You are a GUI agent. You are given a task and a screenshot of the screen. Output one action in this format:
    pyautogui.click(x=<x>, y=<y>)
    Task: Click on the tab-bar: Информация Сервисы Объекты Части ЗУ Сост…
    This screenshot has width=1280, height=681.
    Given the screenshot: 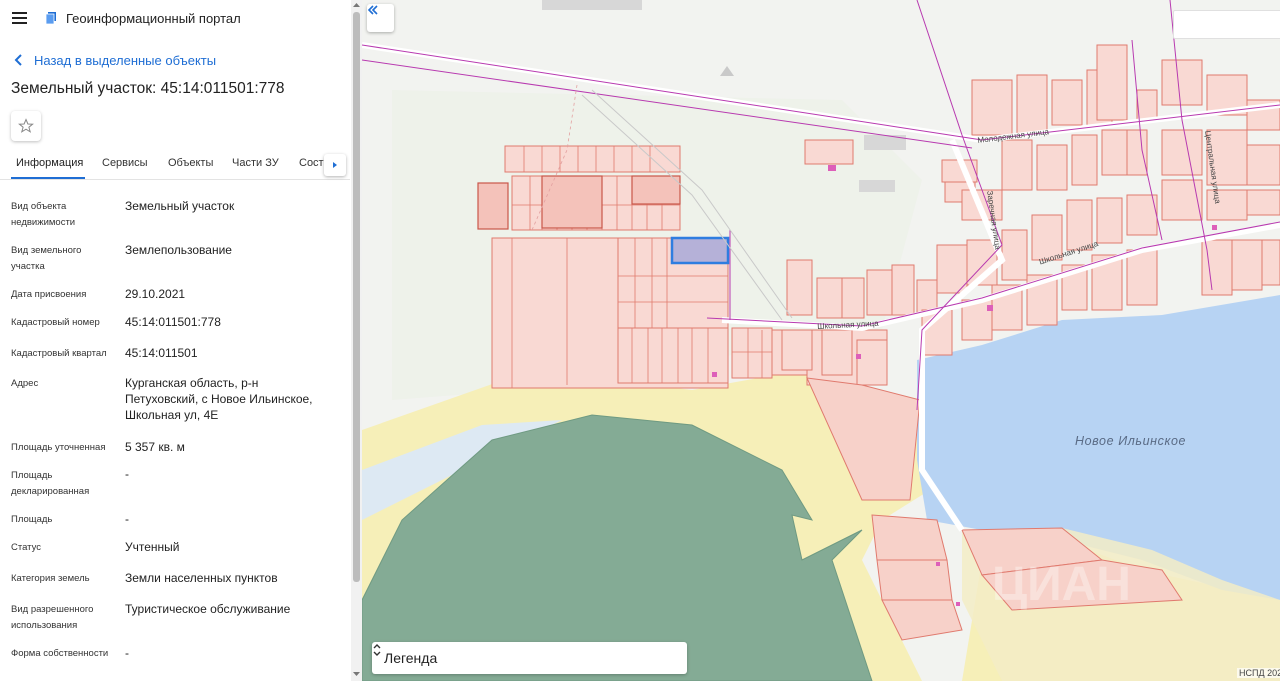 What is the action you would take?
    pyautogui.click(x=175, y=165)
    